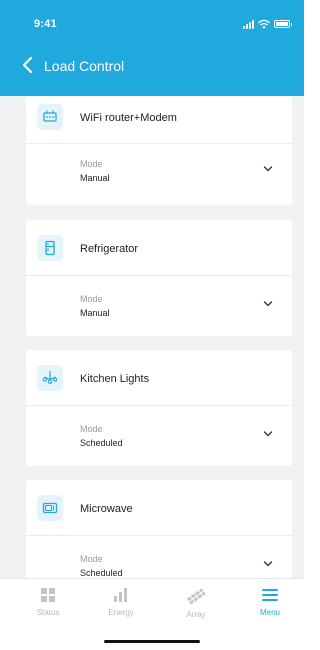  What do you see at coordinates (50, 378) in the screenshot?
I see `chandelier-icon` at bounding box center [50, 378].